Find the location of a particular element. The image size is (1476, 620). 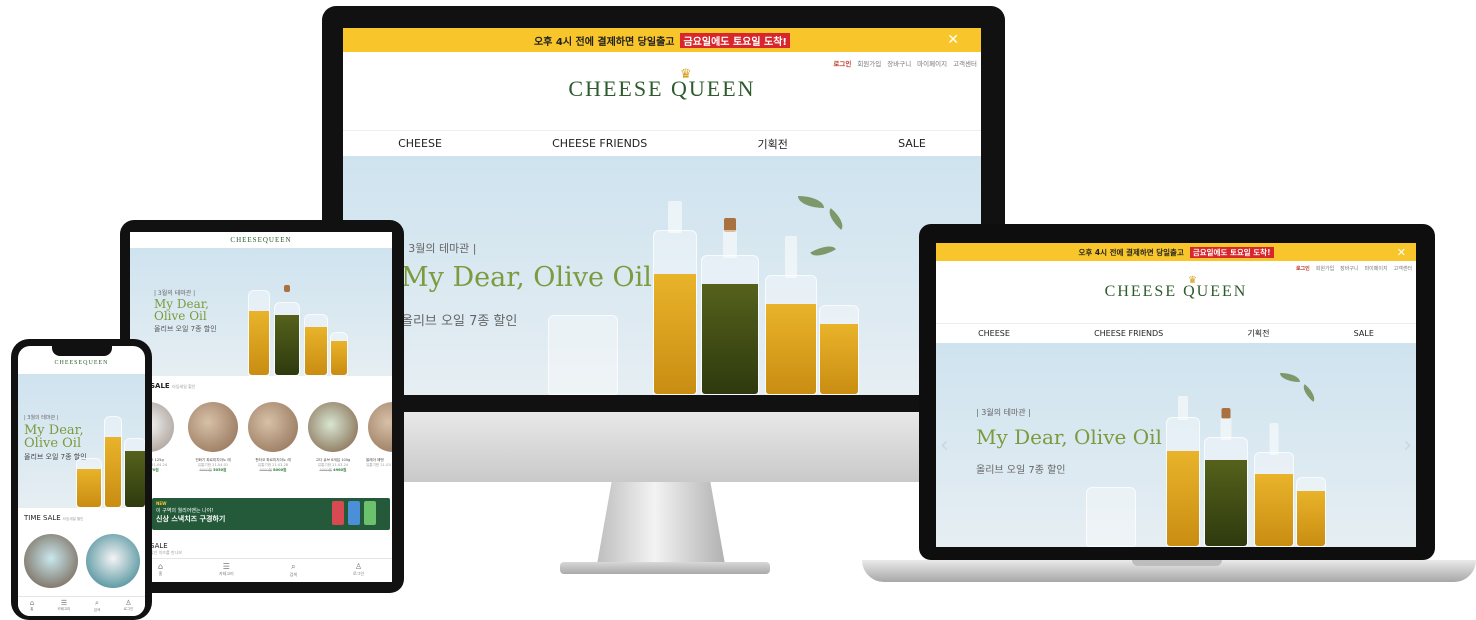

logo-suffix: QUEEN is located at coordinates (277, 240).